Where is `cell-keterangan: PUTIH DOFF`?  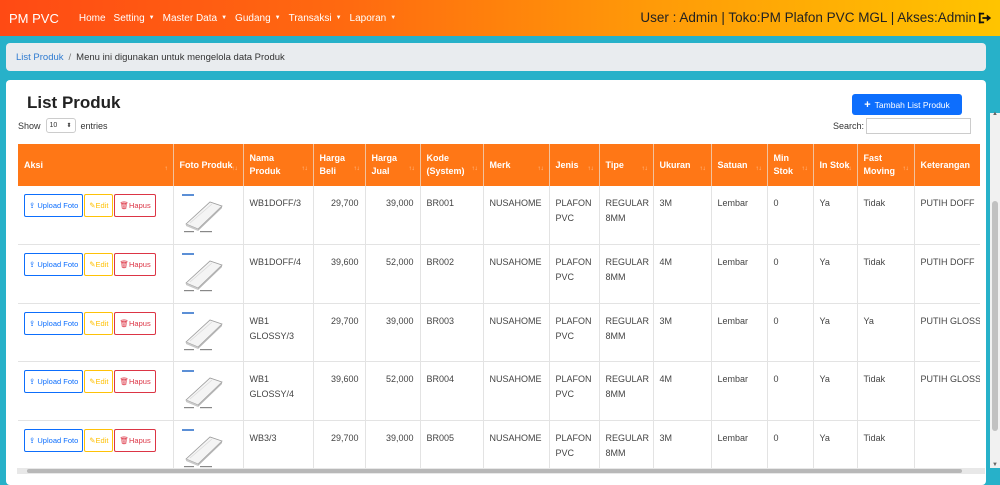
cell-keterangan: PUTIH DOFF is located at coordinates (947, 215).